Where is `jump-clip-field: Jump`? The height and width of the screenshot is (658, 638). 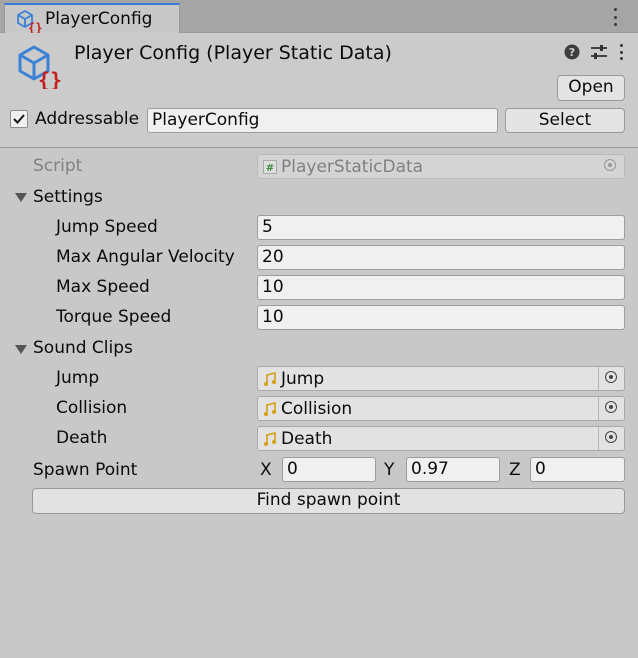
jump-clip-field: Jump is located at coordinates (441, 378).